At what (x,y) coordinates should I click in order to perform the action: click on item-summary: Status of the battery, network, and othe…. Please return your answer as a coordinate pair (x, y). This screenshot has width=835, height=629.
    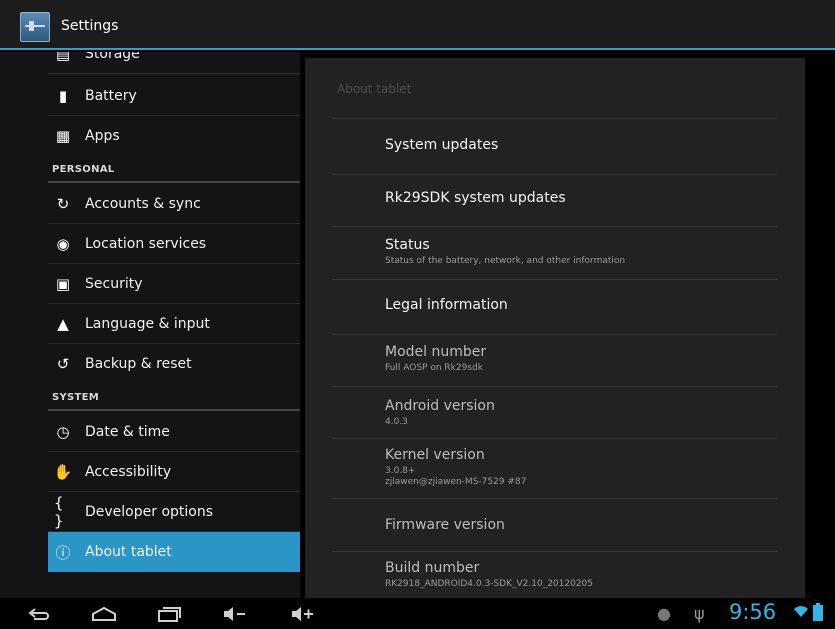
    Looking at the image, I should click on (505, 261).